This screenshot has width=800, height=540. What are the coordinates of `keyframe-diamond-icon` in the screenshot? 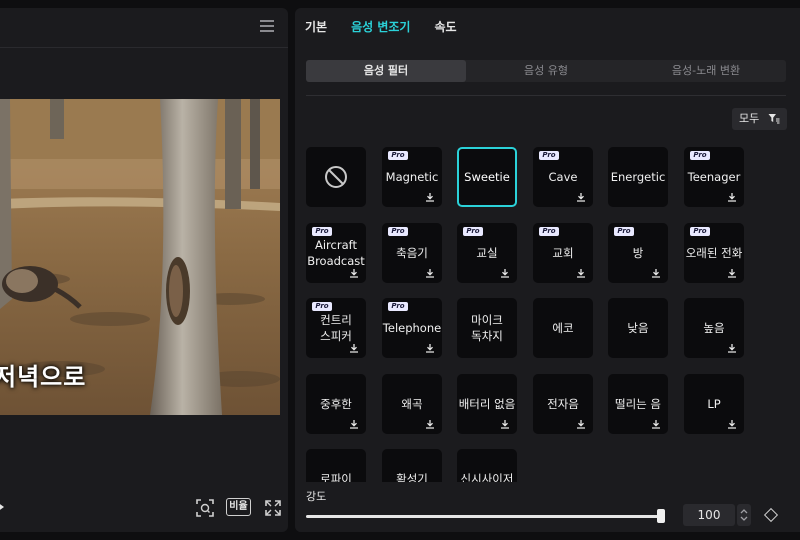 It's located at (771, 515).